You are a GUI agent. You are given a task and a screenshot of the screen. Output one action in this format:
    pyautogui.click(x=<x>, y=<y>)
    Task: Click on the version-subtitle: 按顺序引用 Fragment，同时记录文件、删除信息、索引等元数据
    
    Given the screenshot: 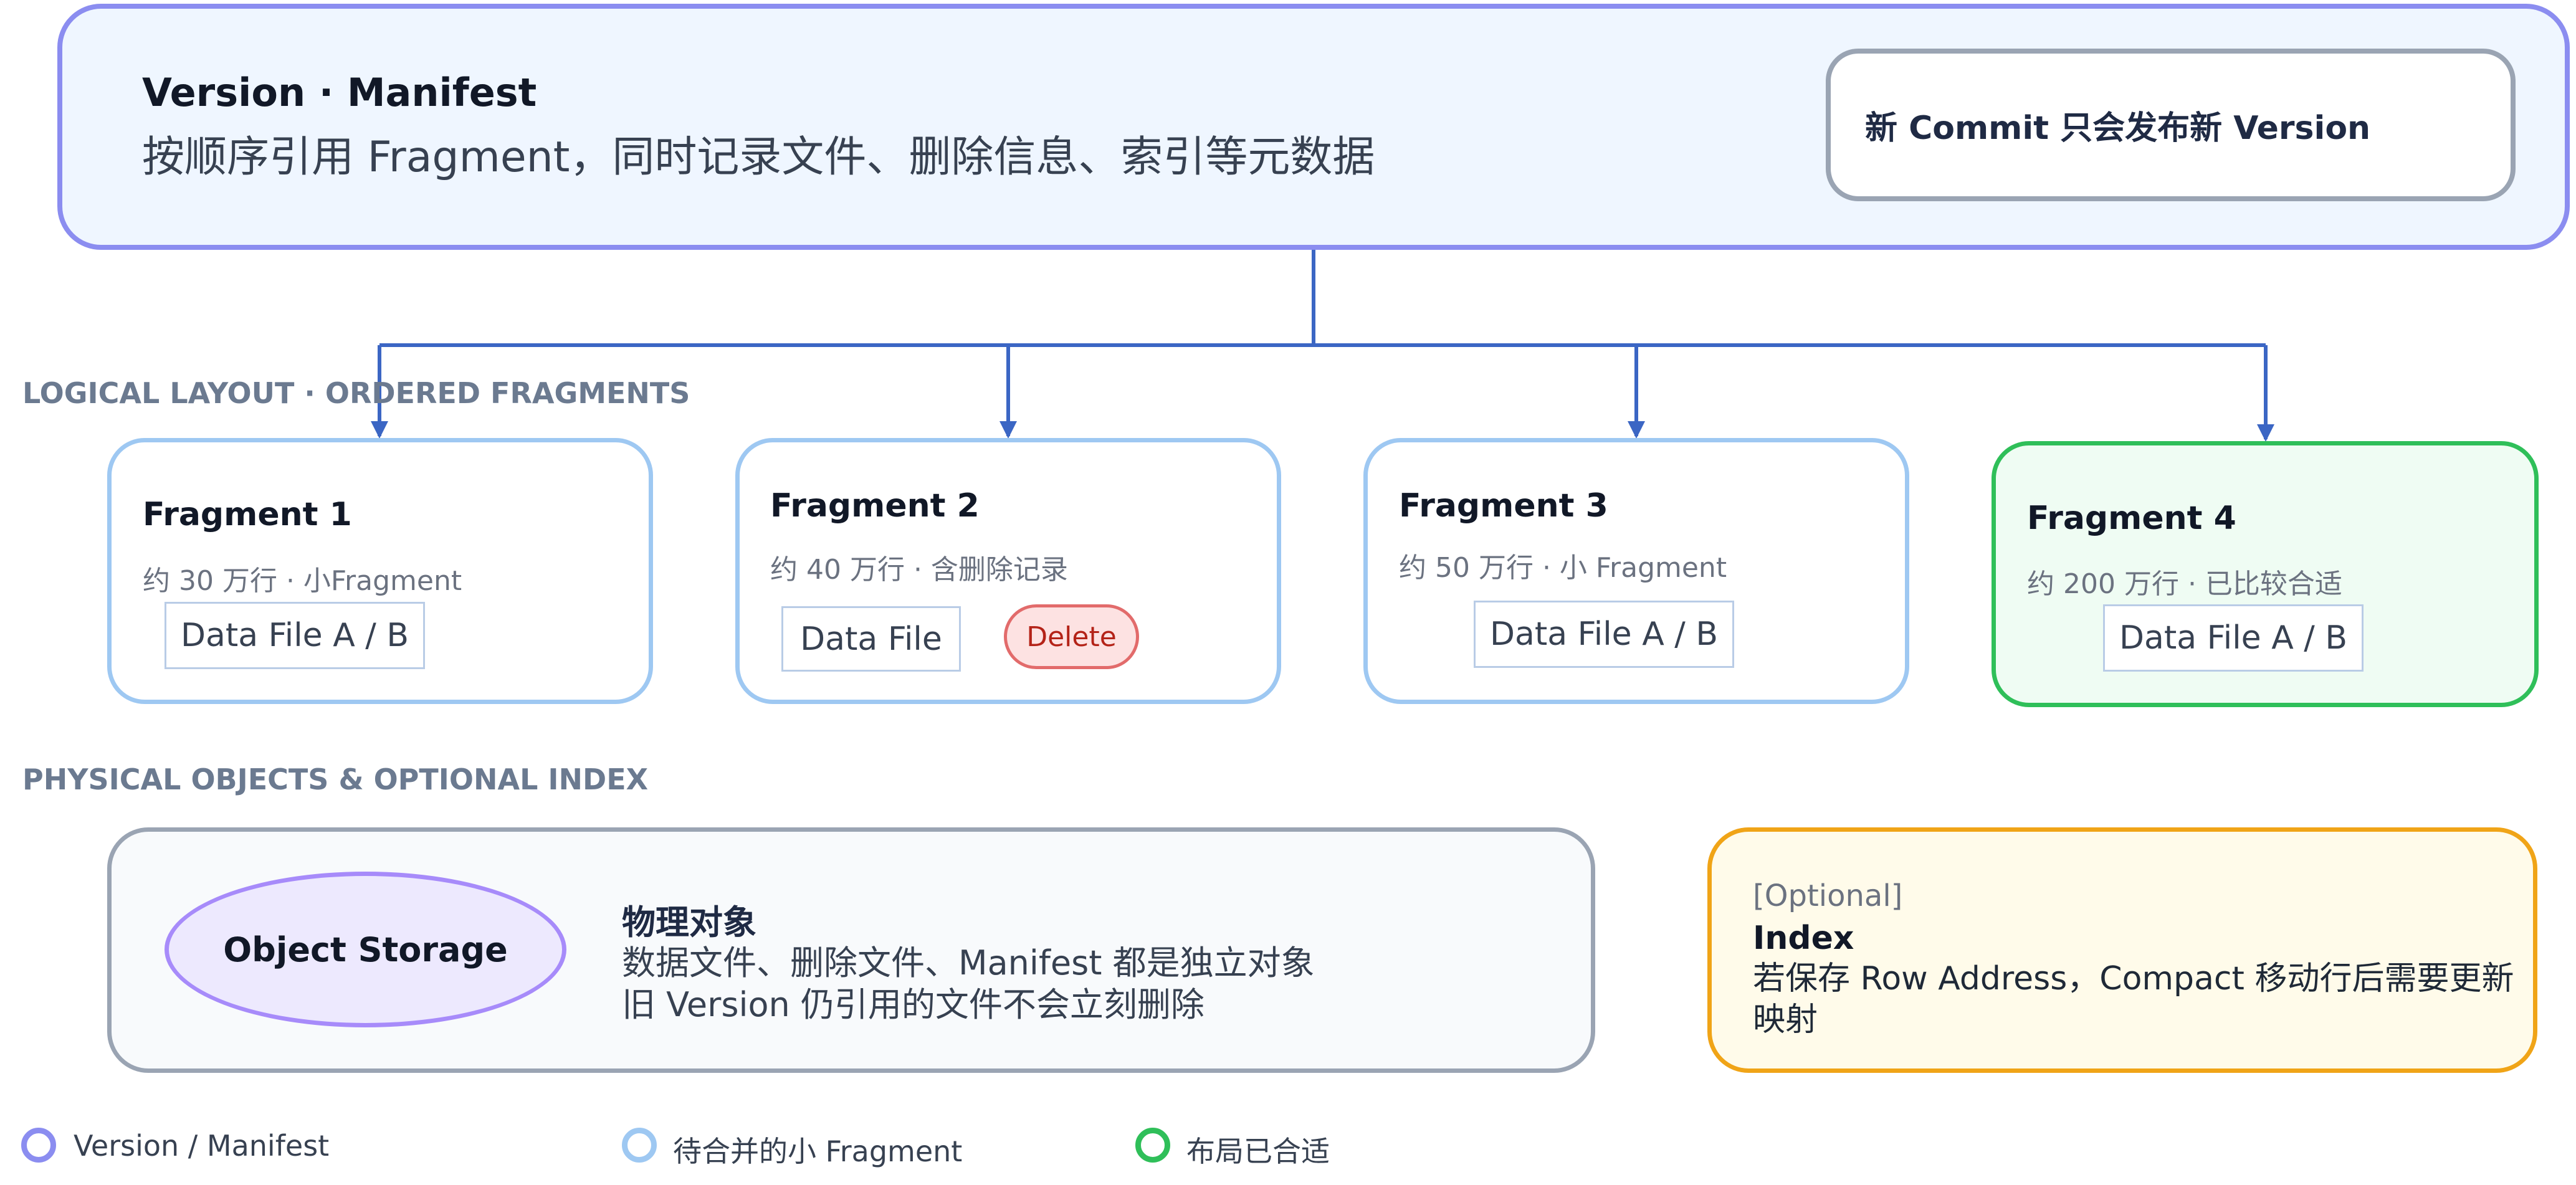 What is the action you would take?
    pyautogui.click(x=758, y=157)
    